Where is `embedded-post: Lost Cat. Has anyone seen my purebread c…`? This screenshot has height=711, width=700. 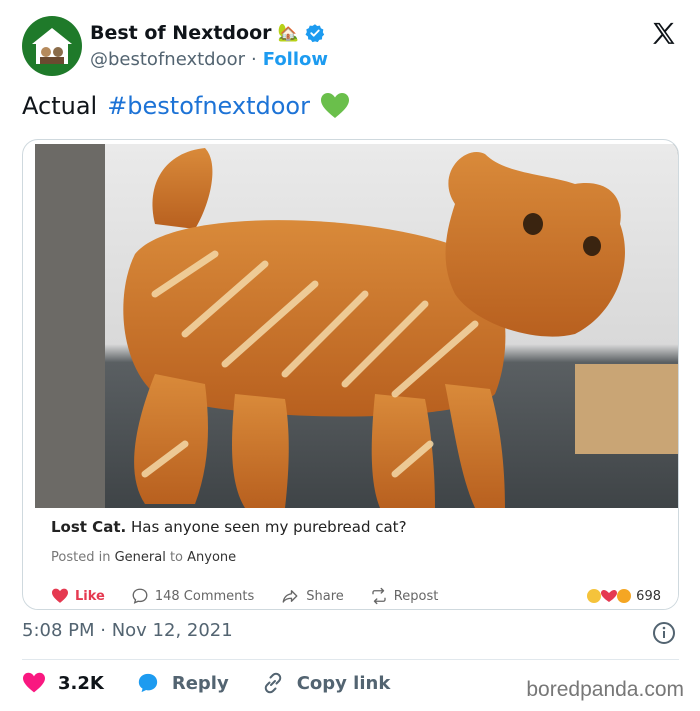 embedded-post: Lost Cat. Has anyone seen my purebread c… is located at coordinates (356, 558).